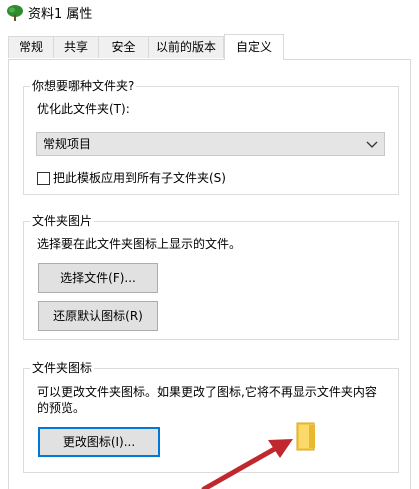 The width and height of the screenshot is (419, 489). What do you see at coordinates (15, 13) in the screenshot?
I see `tree-icon` at bounding box center [15, 13].